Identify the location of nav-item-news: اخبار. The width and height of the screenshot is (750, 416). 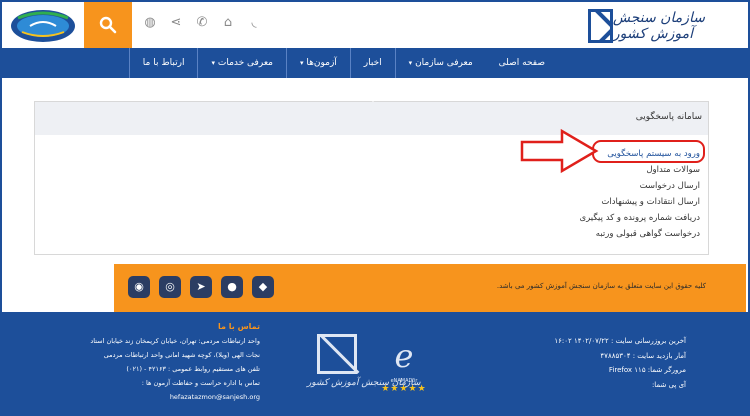
(372, 63).